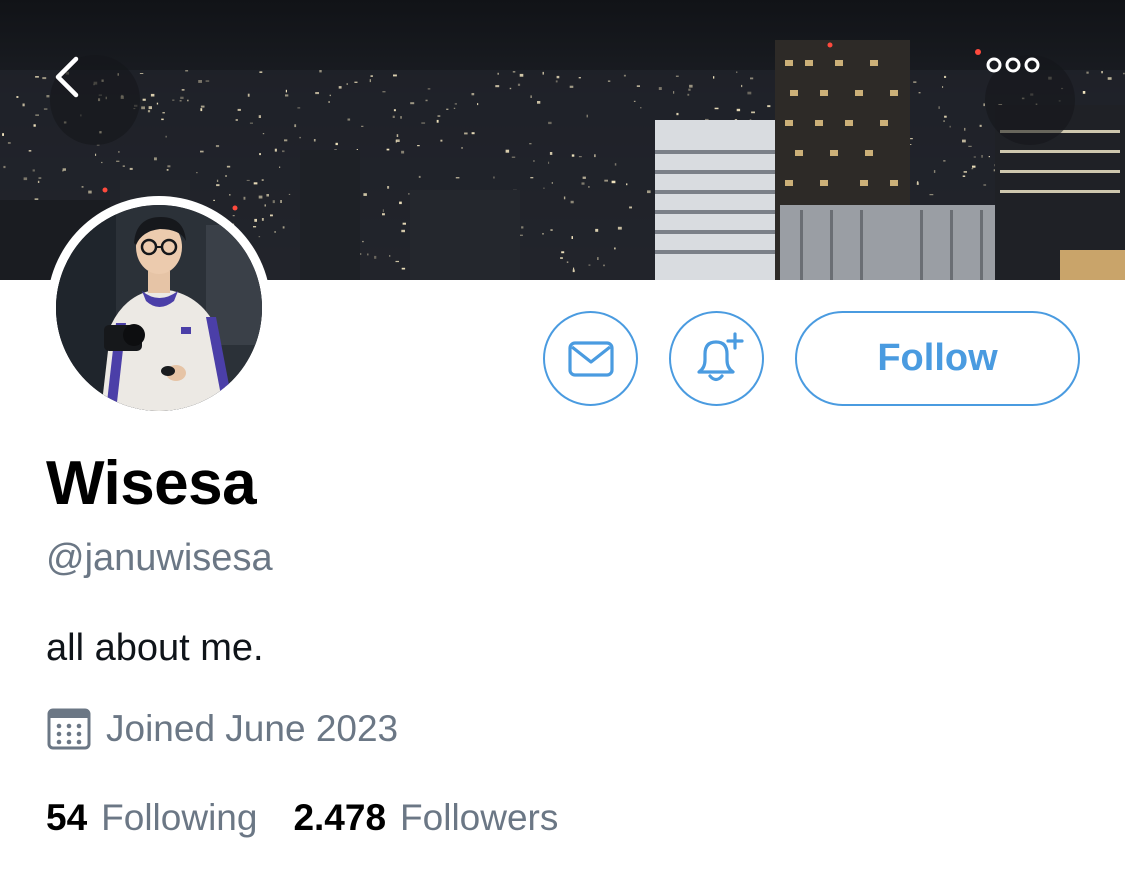  What do you see at coordinates (252, 728) in the screenshot?
I see `join-date-text: Joined June 2023` at bounding box center [252, 728].